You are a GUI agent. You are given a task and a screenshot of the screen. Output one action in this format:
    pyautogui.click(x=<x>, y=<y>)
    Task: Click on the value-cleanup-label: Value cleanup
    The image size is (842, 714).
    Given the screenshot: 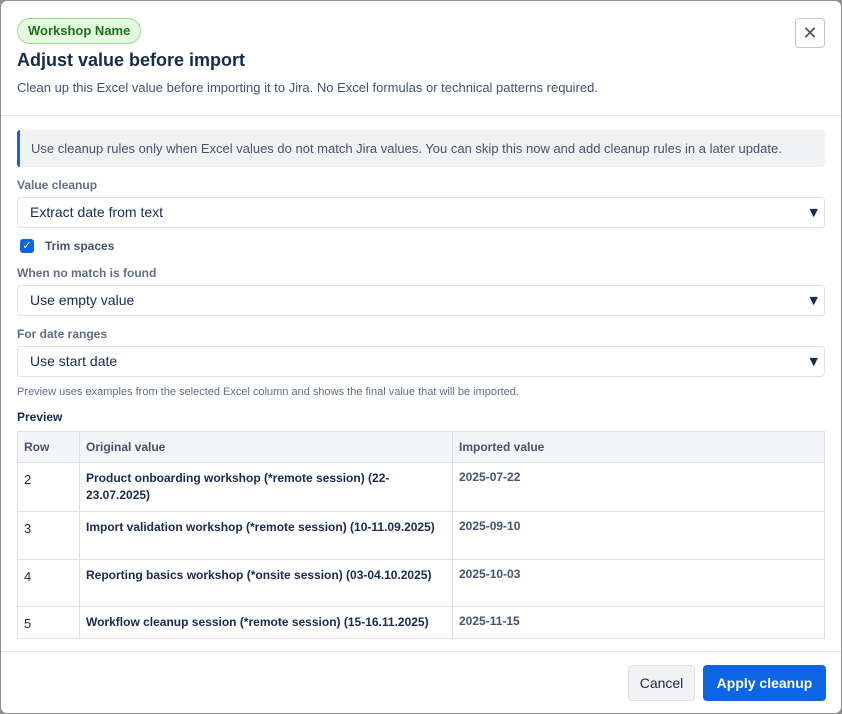 What is the action you would take?
    pyautogui.click(x=57, y=185)
    